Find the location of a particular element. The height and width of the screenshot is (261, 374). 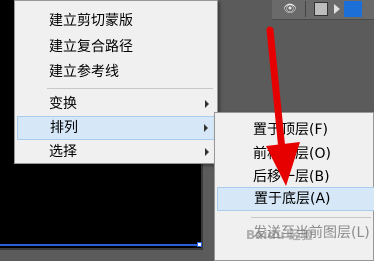

expand-triangle-icon is located at coordinates (337, 9).